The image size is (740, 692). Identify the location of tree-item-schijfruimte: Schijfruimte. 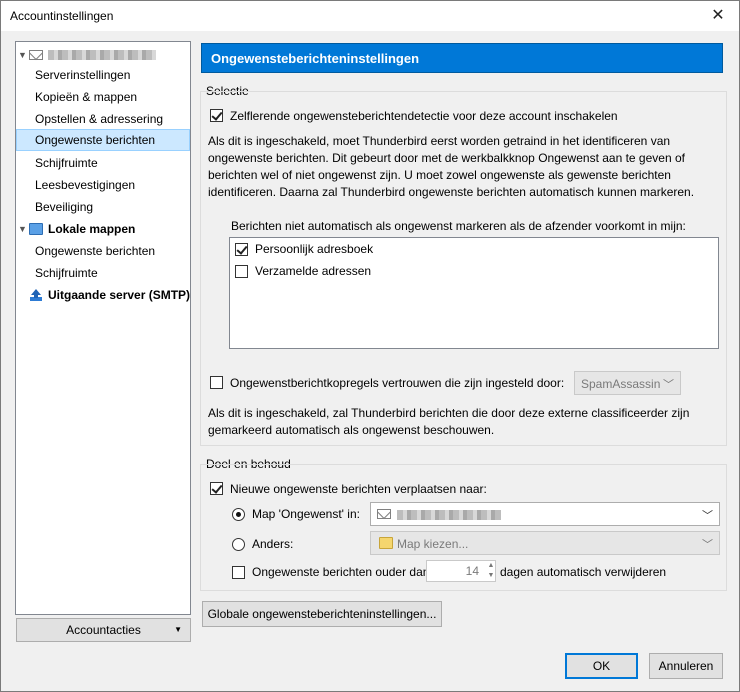
(103, 163).